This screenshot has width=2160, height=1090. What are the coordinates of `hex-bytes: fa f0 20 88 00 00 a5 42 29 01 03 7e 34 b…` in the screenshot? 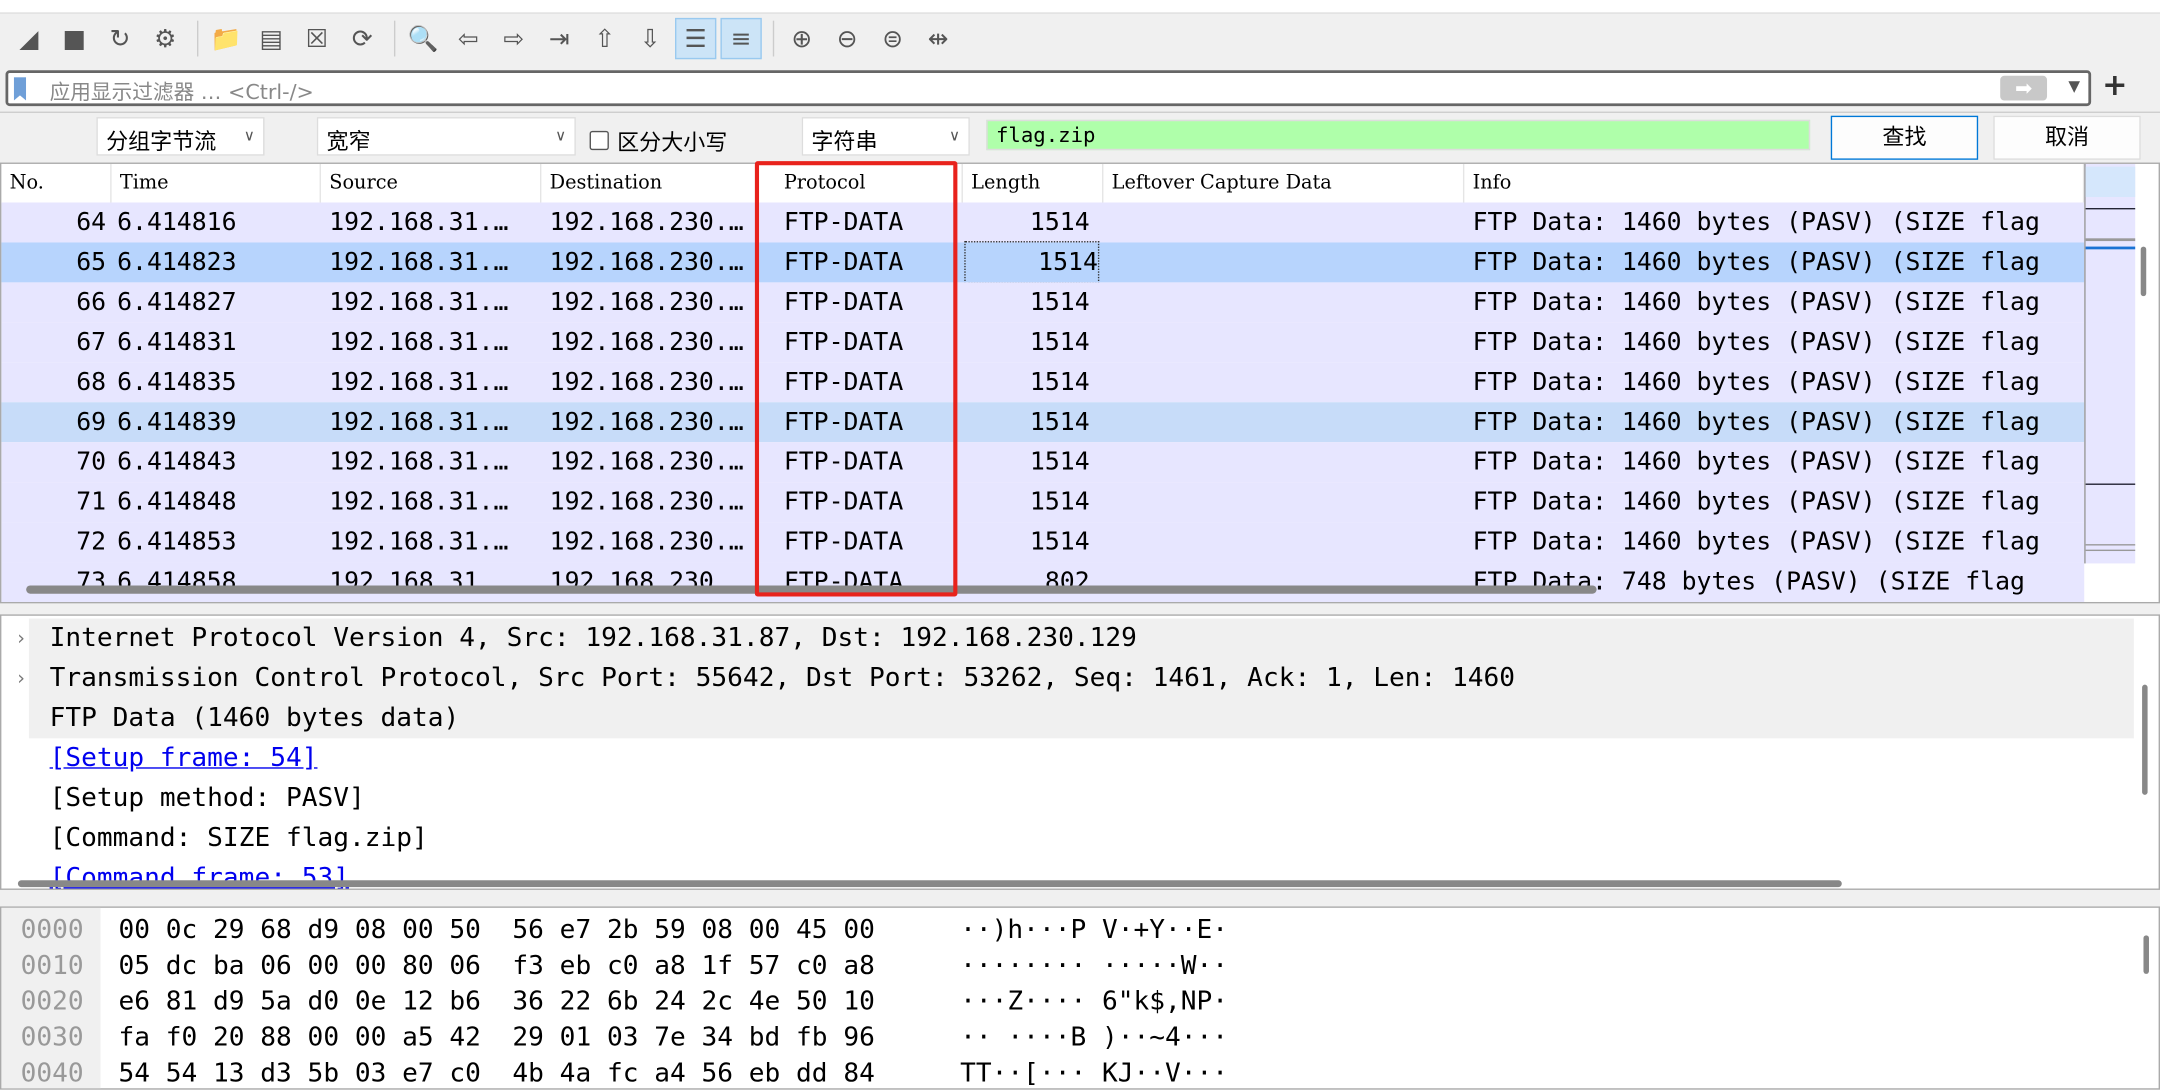 It's located at (496, 1037).